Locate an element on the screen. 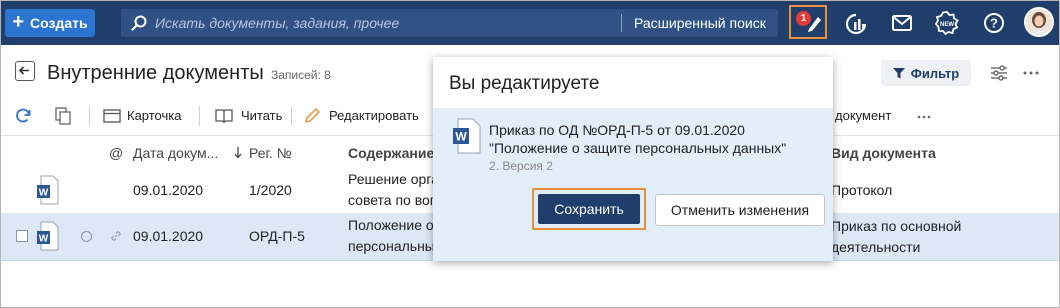 Image resolution: width=1060 pixels, height=308 pixels. read-button: Читать is located at coordinates (261, 115).